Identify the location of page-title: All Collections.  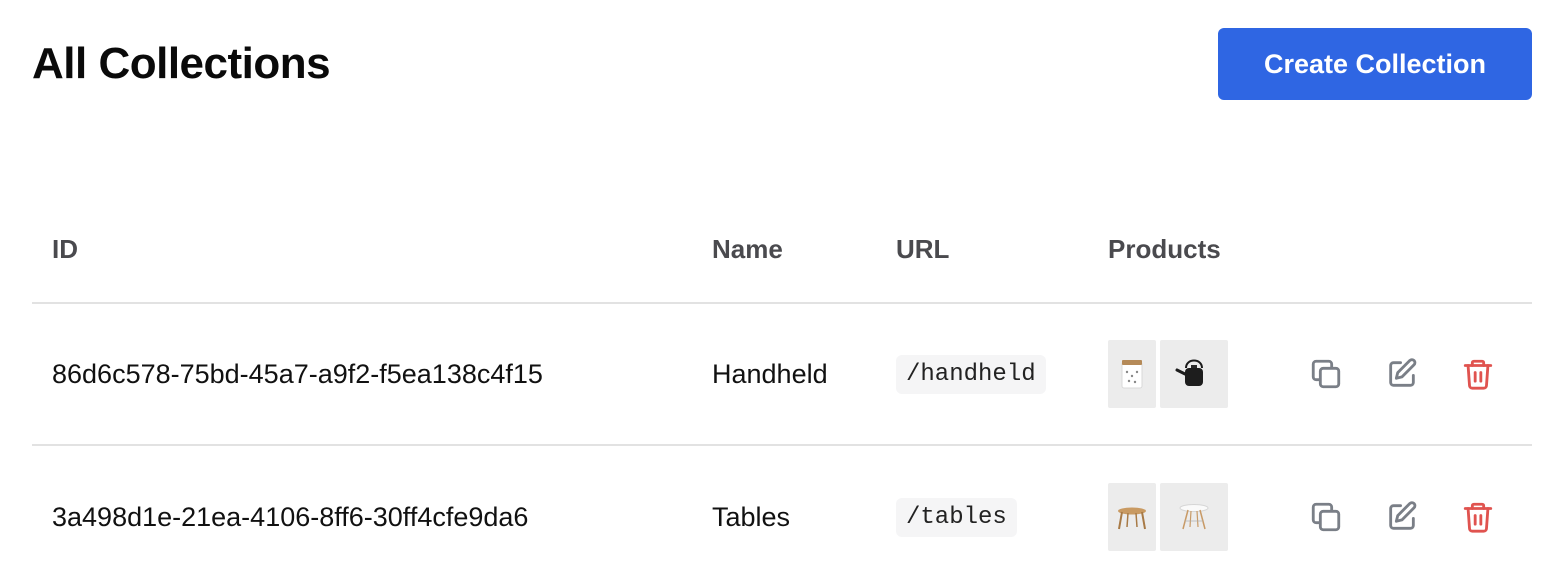
(181, 63).